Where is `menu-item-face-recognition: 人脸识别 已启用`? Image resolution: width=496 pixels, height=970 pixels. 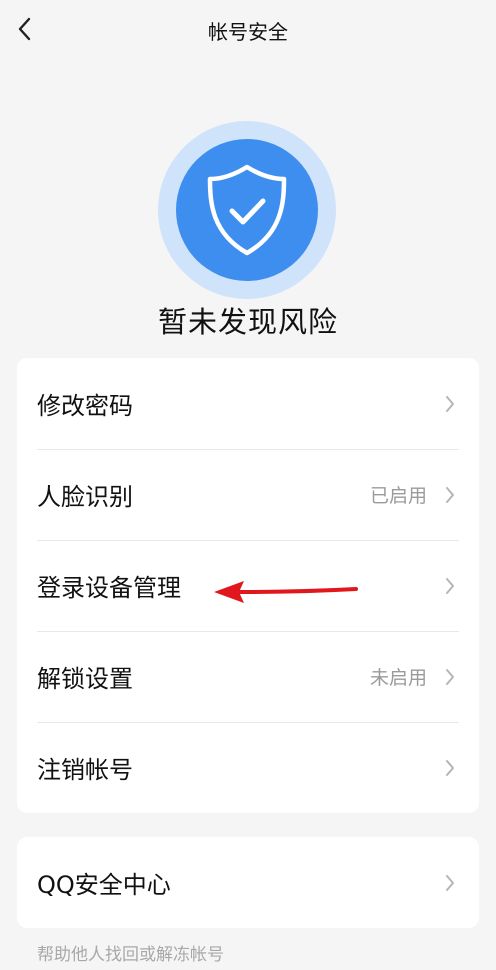
menu-item-face-recognition: 人脸识别 已启用 is located at coordinates (248, 494).